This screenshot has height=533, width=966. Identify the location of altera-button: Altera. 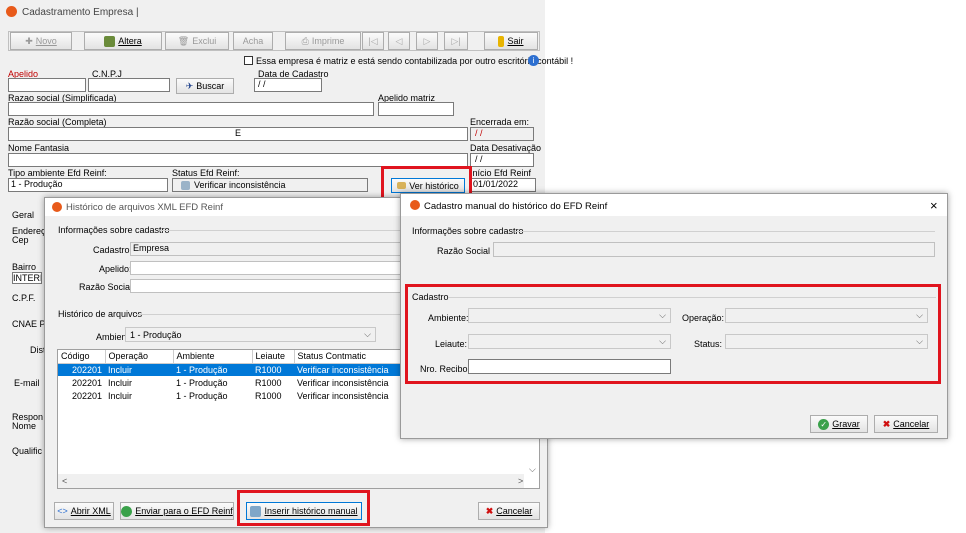
(123, 41).